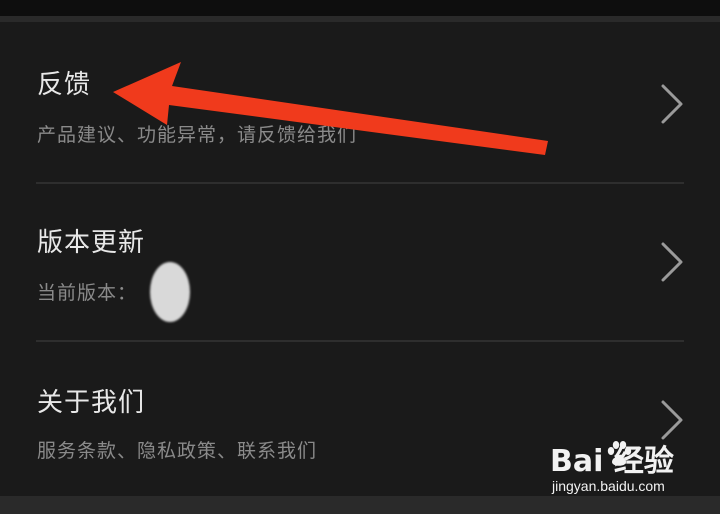 The image size is (720, 514). Describe the element at coordinates (608, 486) in the screenshot. I see `watermark-url: jingyan.baidu.com` at that location.